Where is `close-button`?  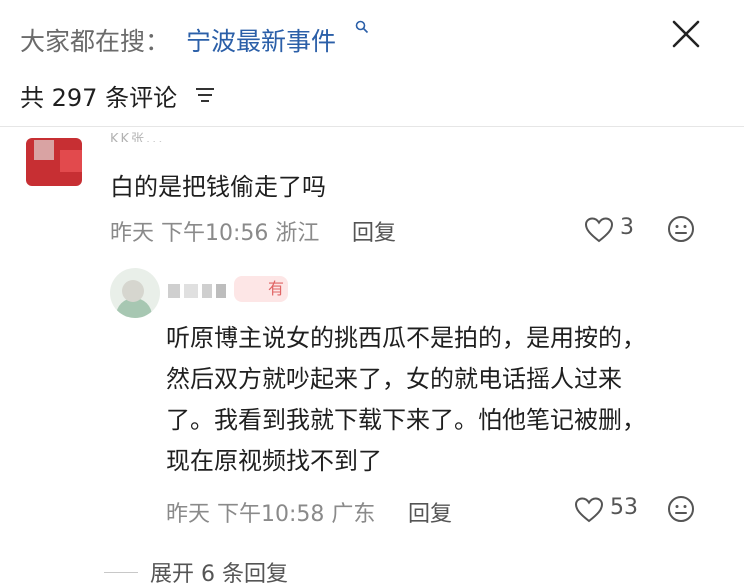 close-button is located at coordinates (686, 32).